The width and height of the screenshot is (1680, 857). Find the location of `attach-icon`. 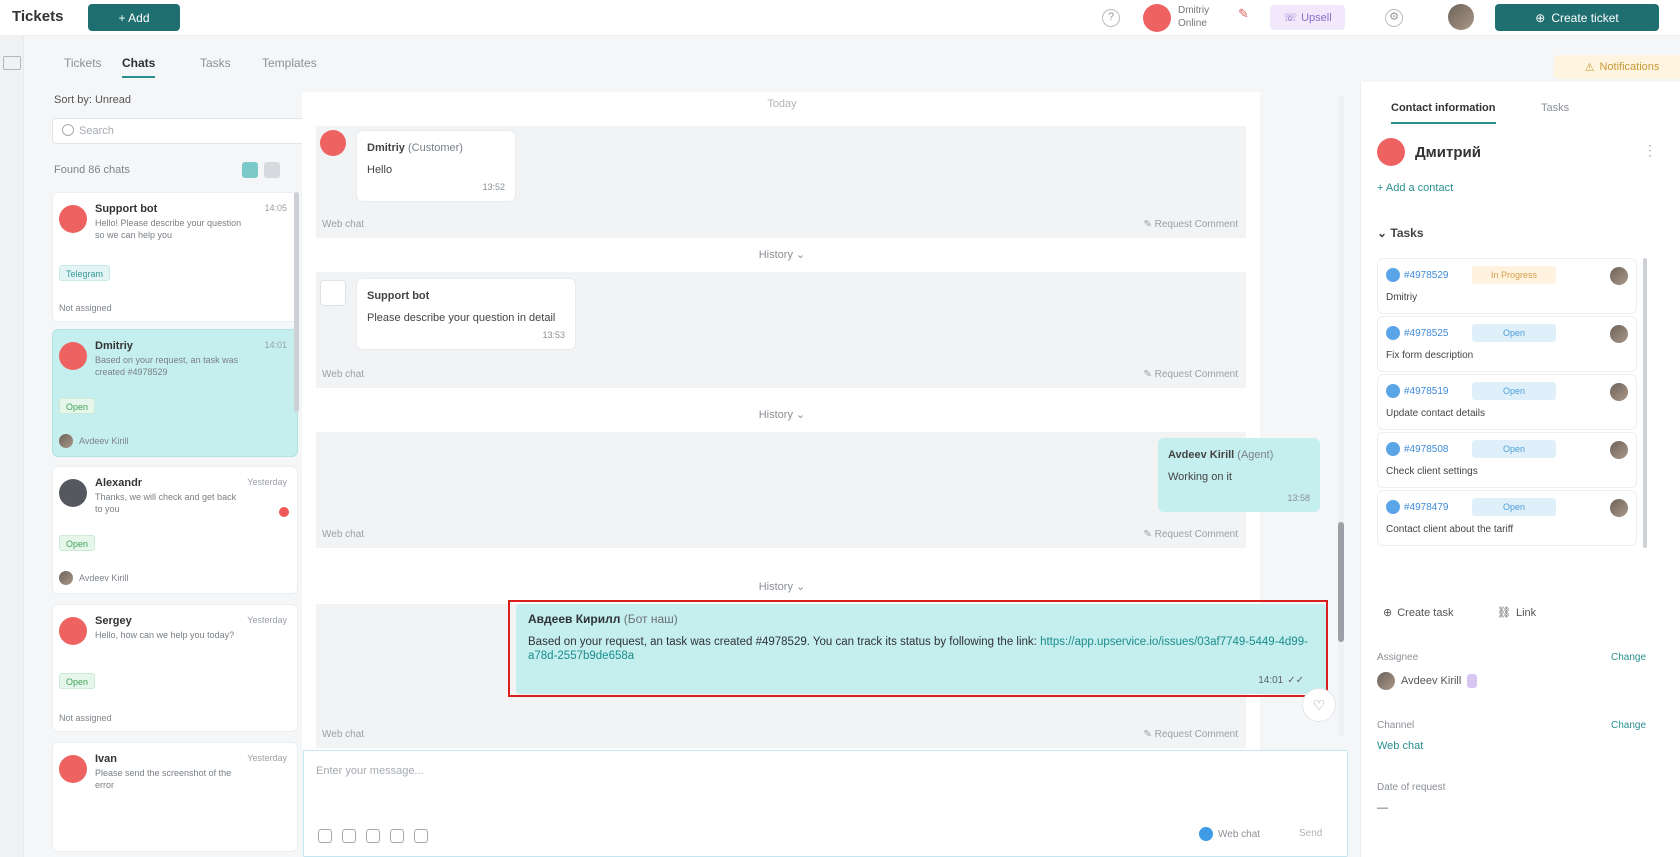

attach-icon is located at coordinates (325, 836).